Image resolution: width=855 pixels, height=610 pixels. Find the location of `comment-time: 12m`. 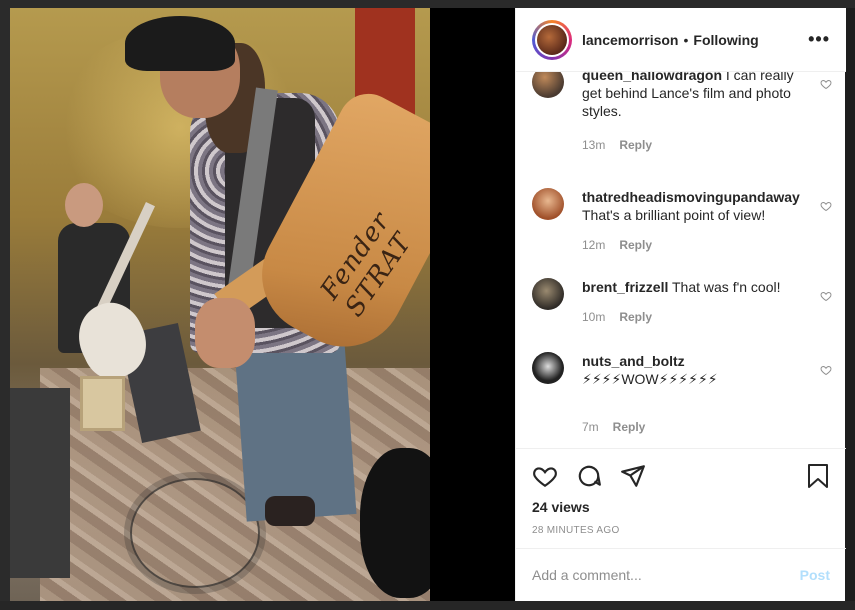

comment-time: 12m is located at coordinates (594, 245).